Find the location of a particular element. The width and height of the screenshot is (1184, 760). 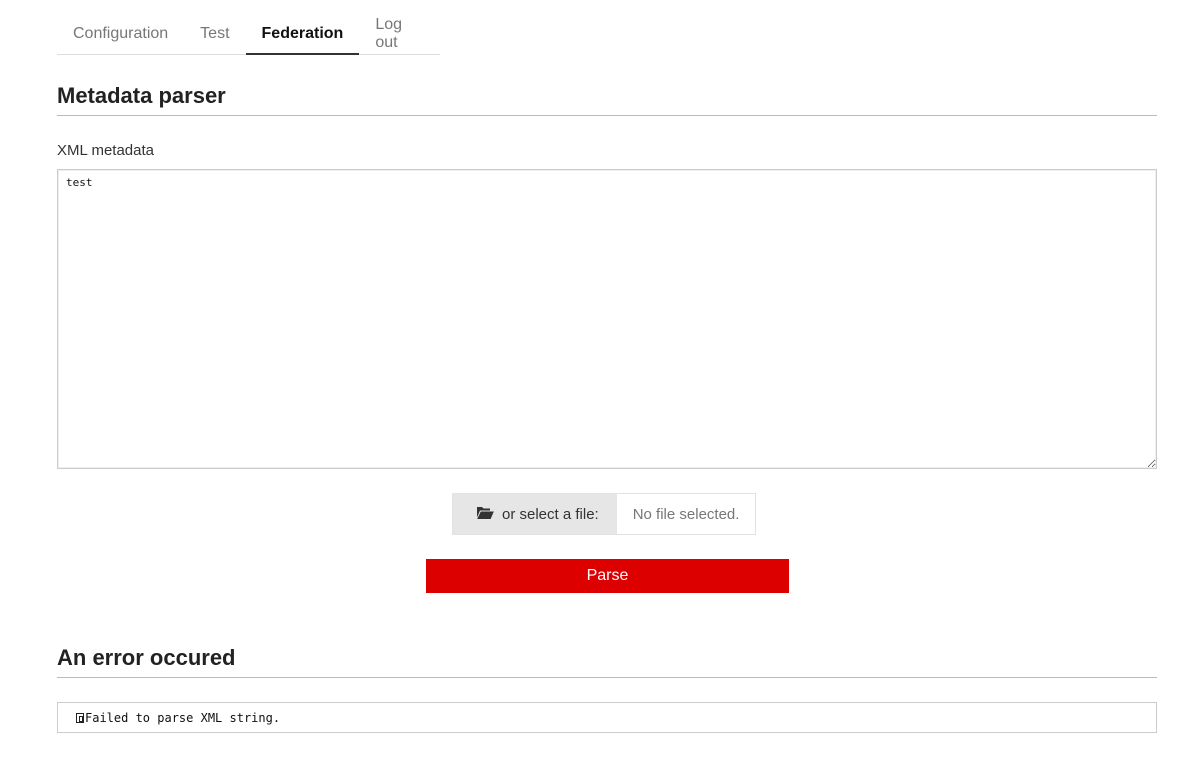

error-title: An error occured is located at coordinates (607, 661).